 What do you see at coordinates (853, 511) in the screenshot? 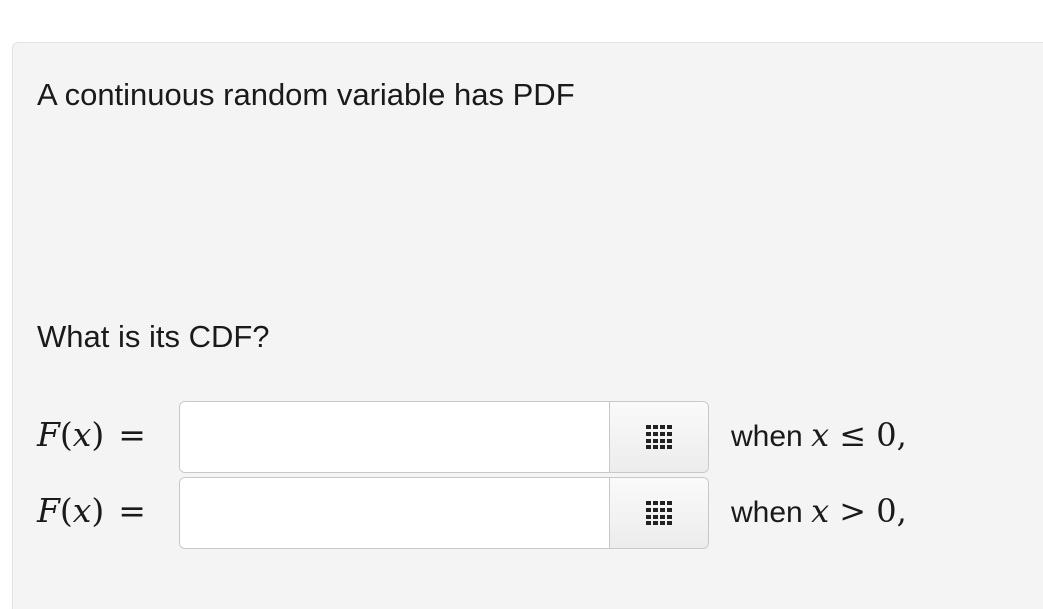
I see `condition-relation: >` at bounding box center [853, 511].